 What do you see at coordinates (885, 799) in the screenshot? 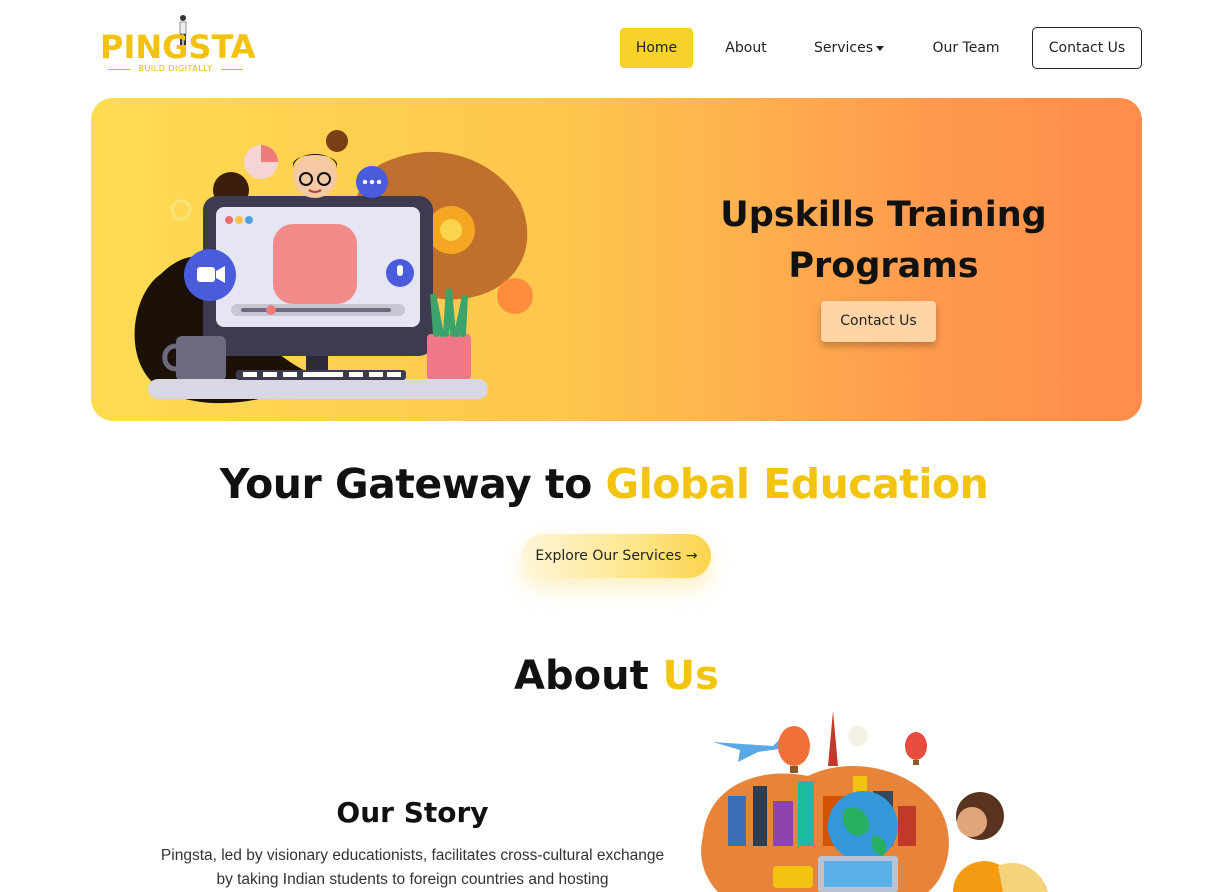
I see `global-education-illustration` at bounding box center [885, 799].